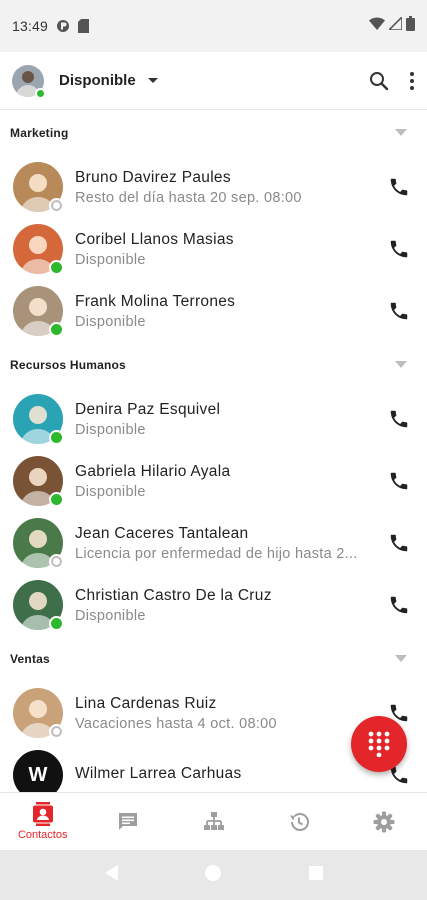  Describe the element at coordinates (377, 26) in the screenshot. I see `wifi-icon` at that location.